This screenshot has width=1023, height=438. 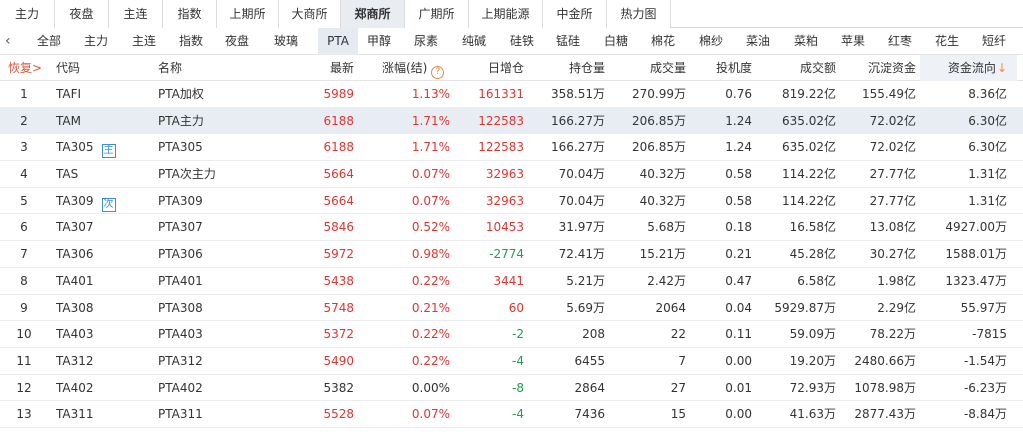 What do you see at coordinates (506, 14) in the screenshot?
I see `exchange-tab-ine: 上期能源` at bounding box center [506, 14].